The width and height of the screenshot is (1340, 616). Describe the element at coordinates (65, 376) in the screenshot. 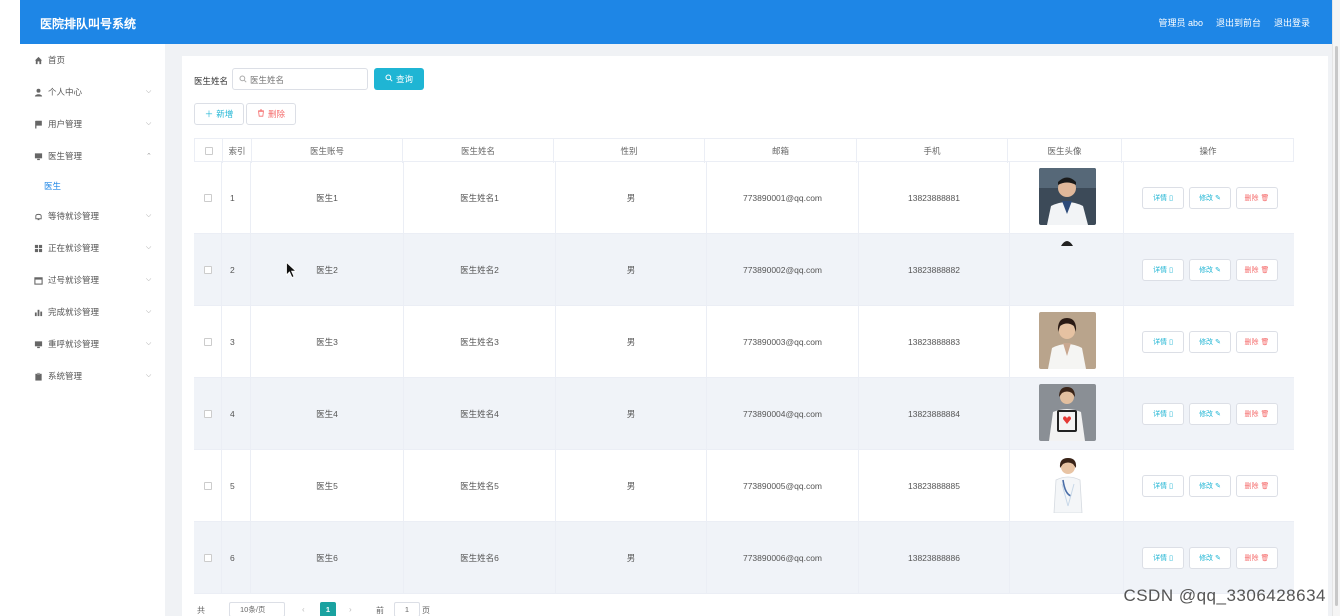

I see `sidebar-item-label: 系统管理` at that location.